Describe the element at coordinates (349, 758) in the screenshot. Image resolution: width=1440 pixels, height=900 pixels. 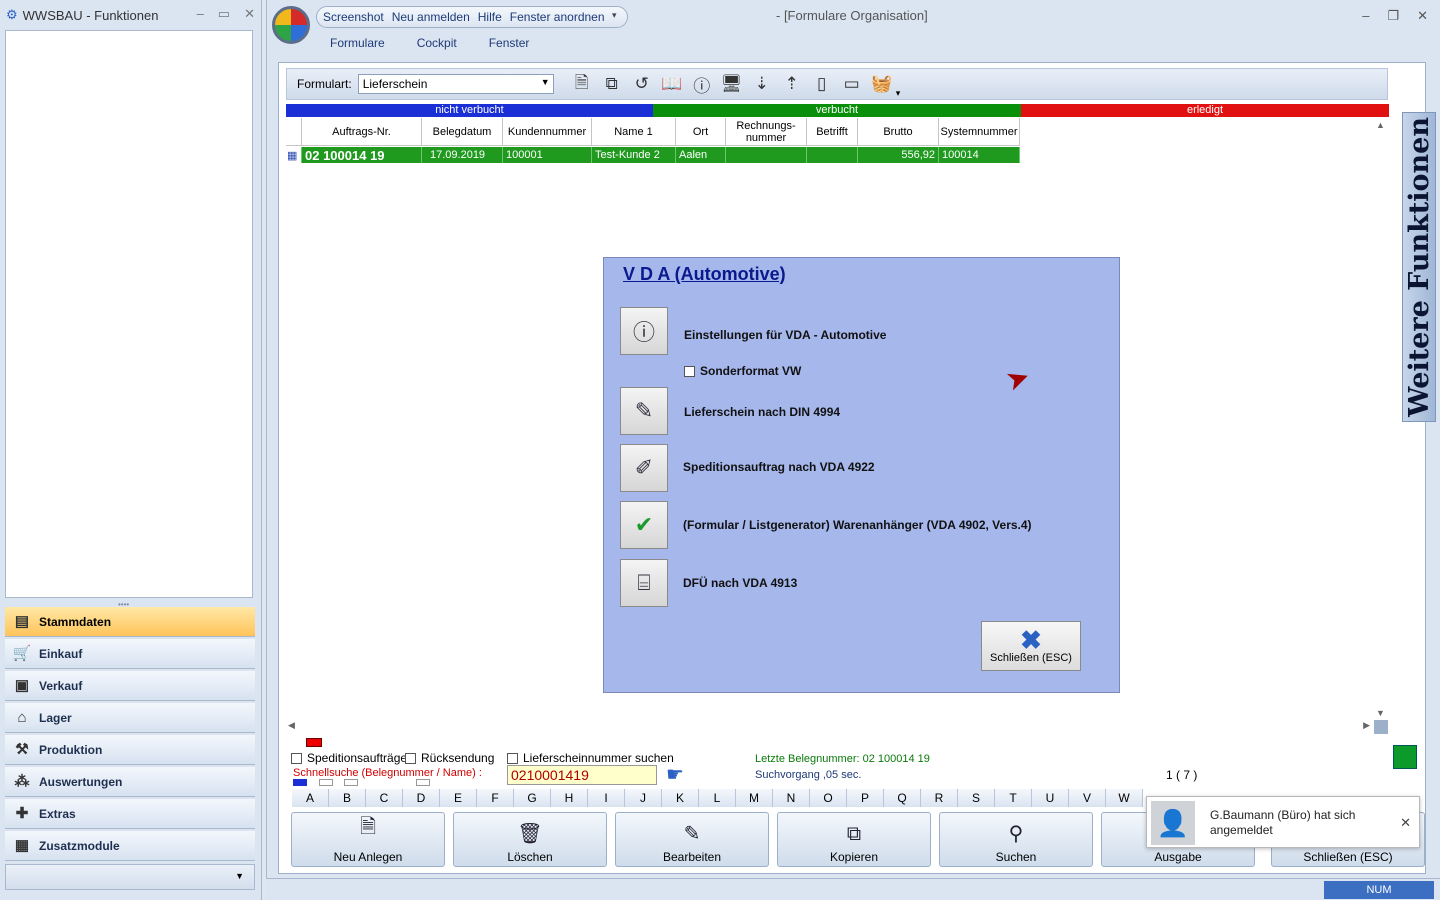
I see `speditionsauftraege-checkbox: Speditionsaufträge` at that location.